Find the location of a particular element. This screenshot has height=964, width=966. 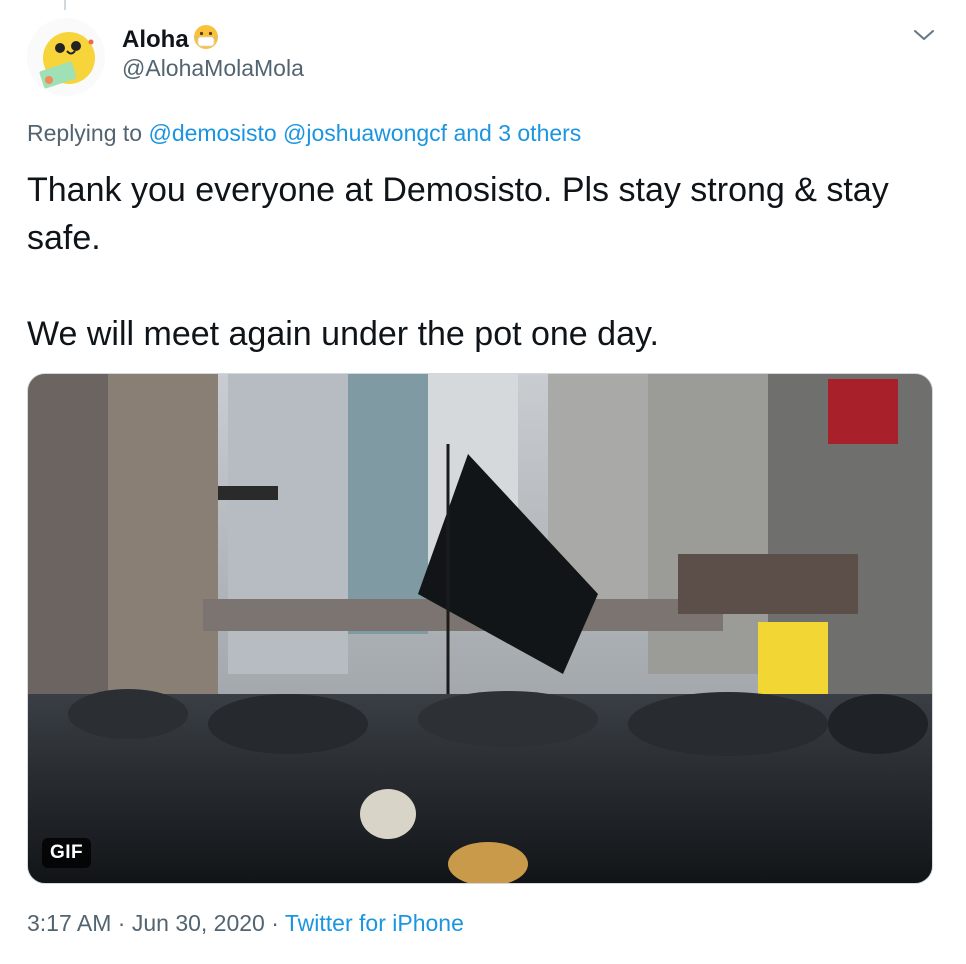

mention-link: @joshuawongcf is located at coordinates (365, 133).